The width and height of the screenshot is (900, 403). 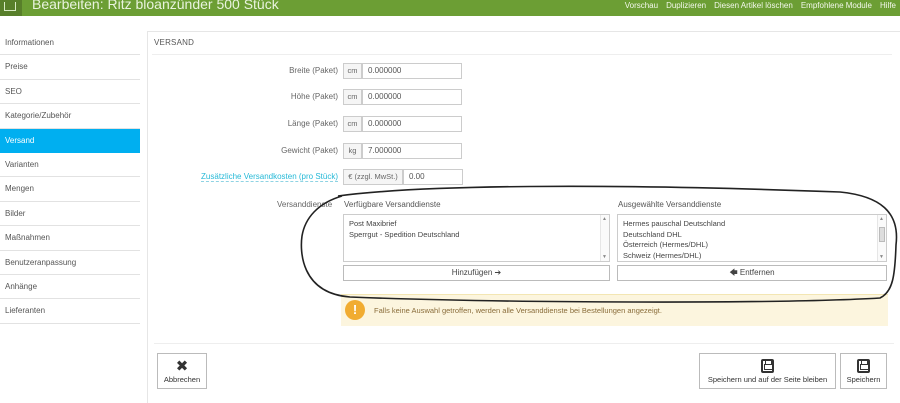 What do you see at coordinates (752, 273) in the screenshot?
I see `remove-carrier-button: 🡄 Entfernen` at bounding box center [752, 273].